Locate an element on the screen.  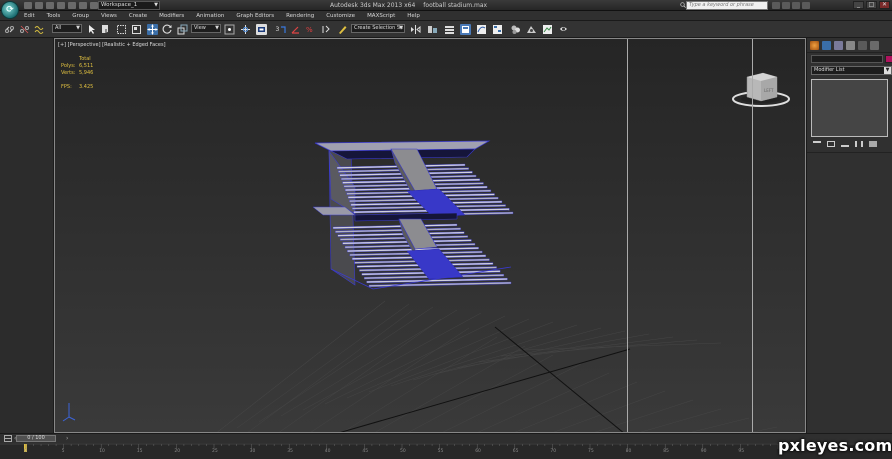
select-and-manipulate-icon is located at coordinates (245, 29).